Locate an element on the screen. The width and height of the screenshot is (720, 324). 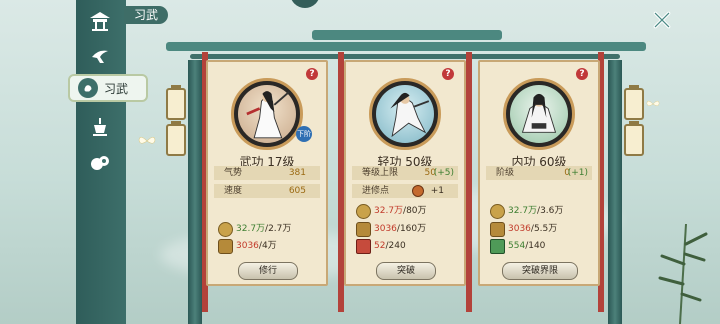
resource-row: 3036/5.5万 is located at coordinates (539, 229).